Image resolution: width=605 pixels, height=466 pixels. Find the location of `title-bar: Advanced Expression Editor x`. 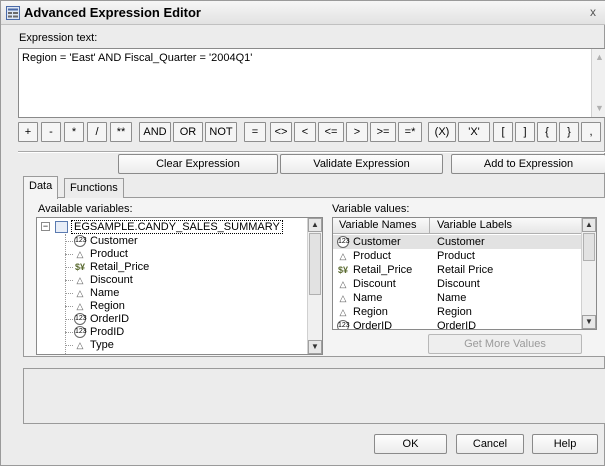

title-bar: Advanced Expression Editor x is located at coordinates (303, 13).